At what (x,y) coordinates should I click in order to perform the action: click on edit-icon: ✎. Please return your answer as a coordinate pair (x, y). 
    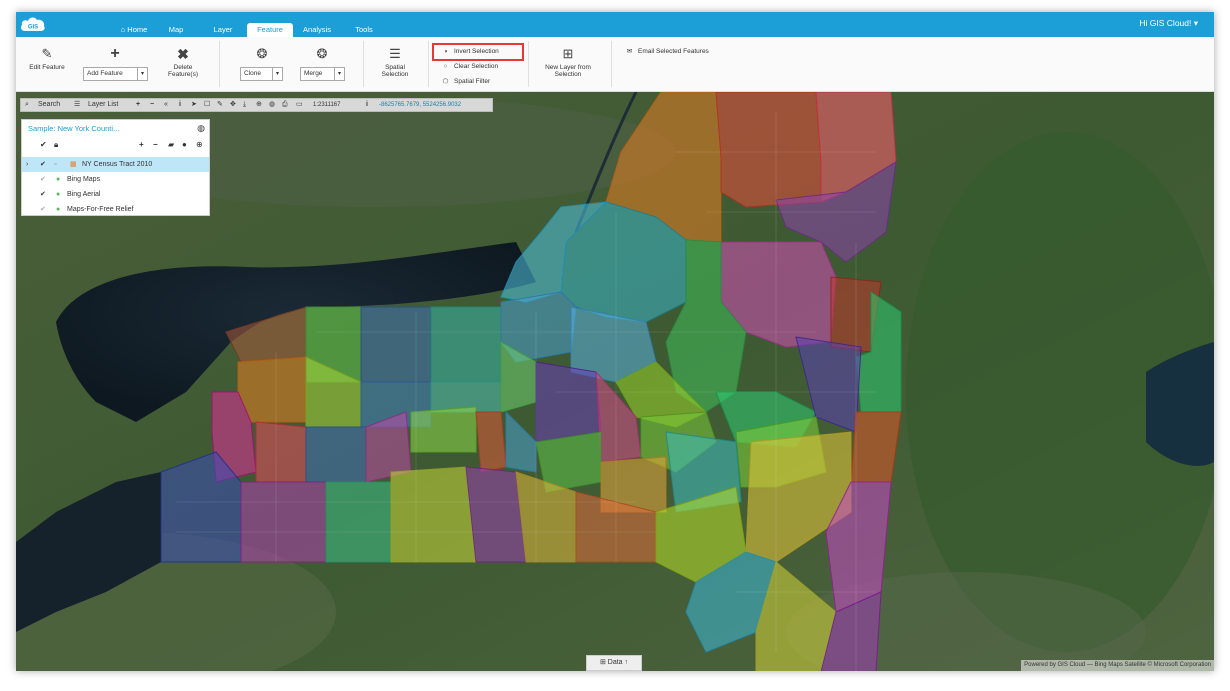
    Looking at the image, I should click on (47, 53).